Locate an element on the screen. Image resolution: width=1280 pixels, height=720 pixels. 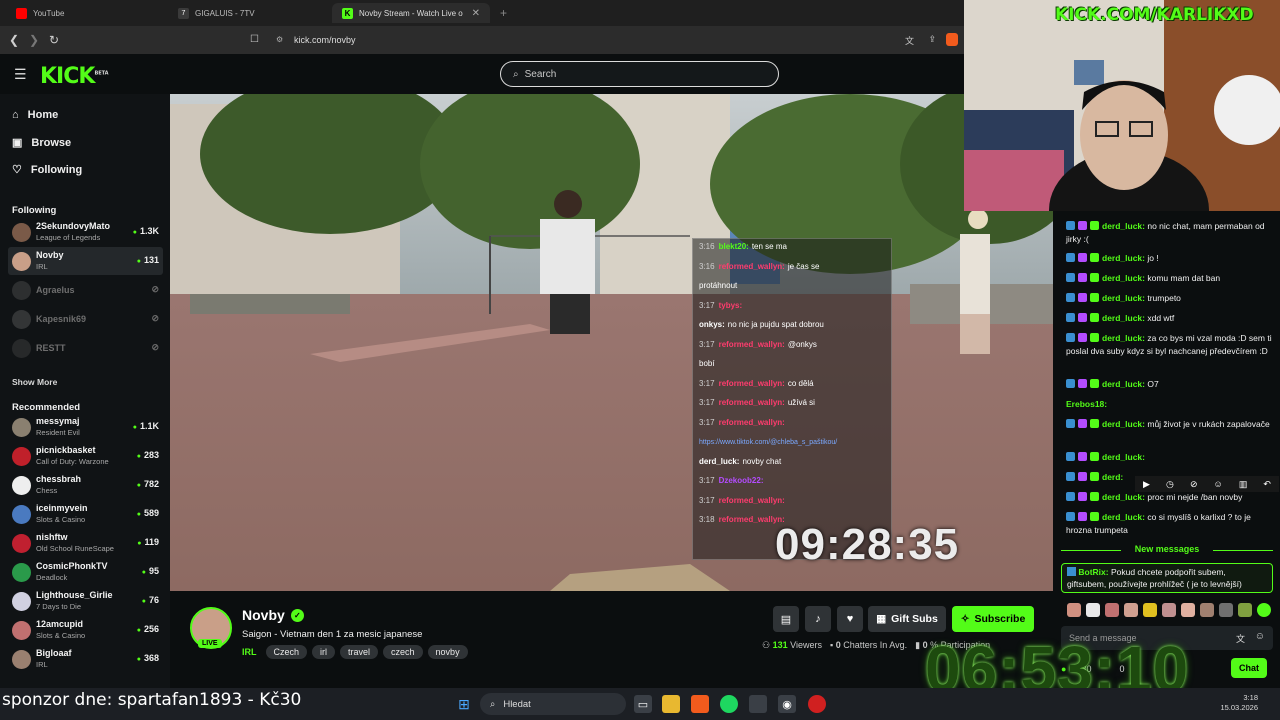
new-tab-button: + is located at coordinates (503, 13).